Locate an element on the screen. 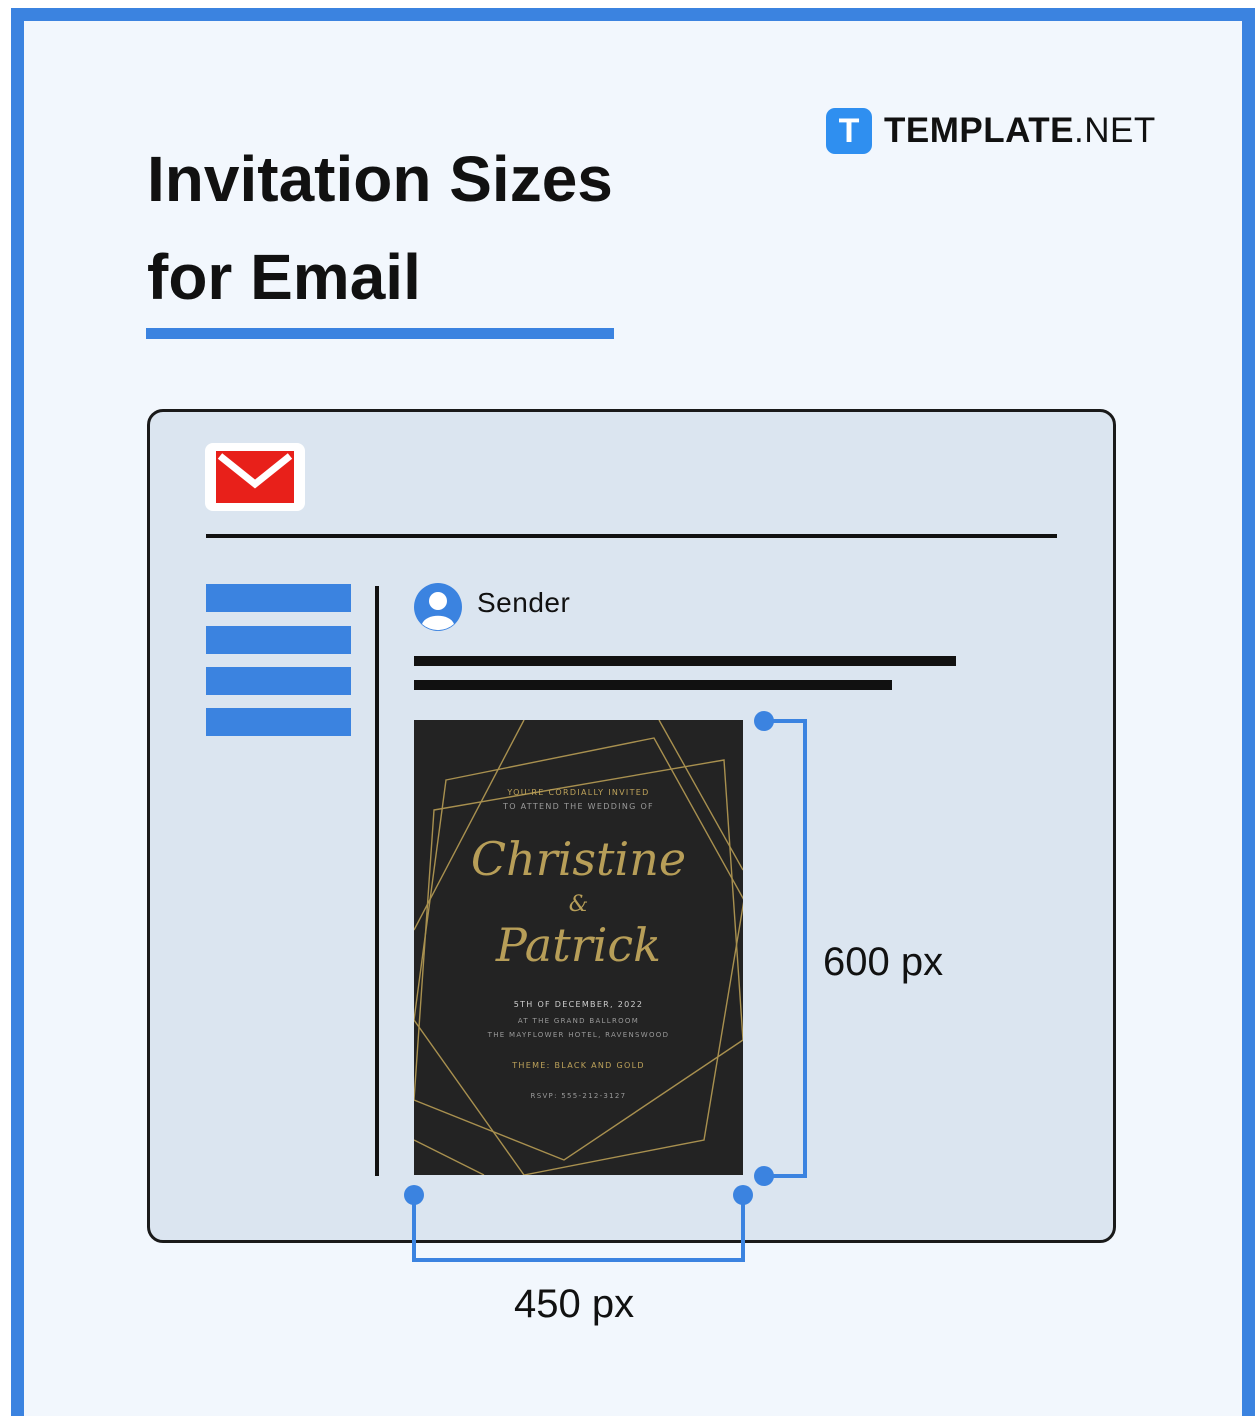 This screenshot has height=1416, width=1255. width-label: 450 px is located at coordinates (574, 1304).